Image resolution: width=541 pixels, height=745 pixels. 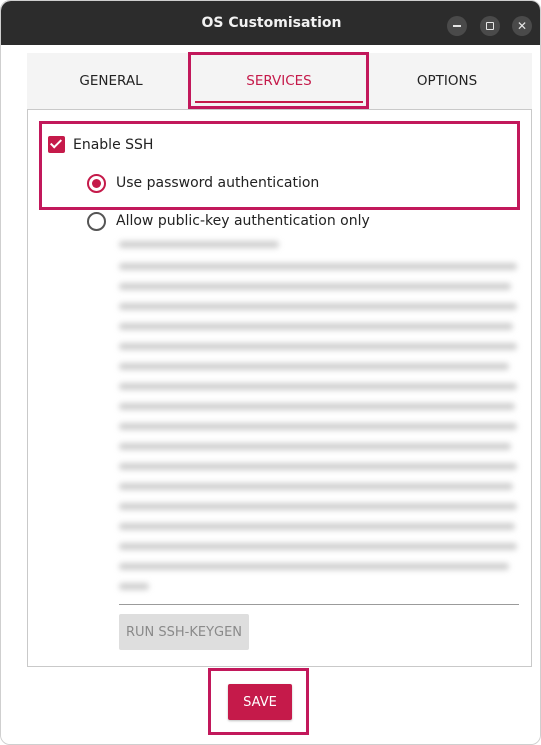 What do you see at coordinates (260, 702) in the screenshot?
I see `save-button: SAVE` at bounding box center [260, 702].